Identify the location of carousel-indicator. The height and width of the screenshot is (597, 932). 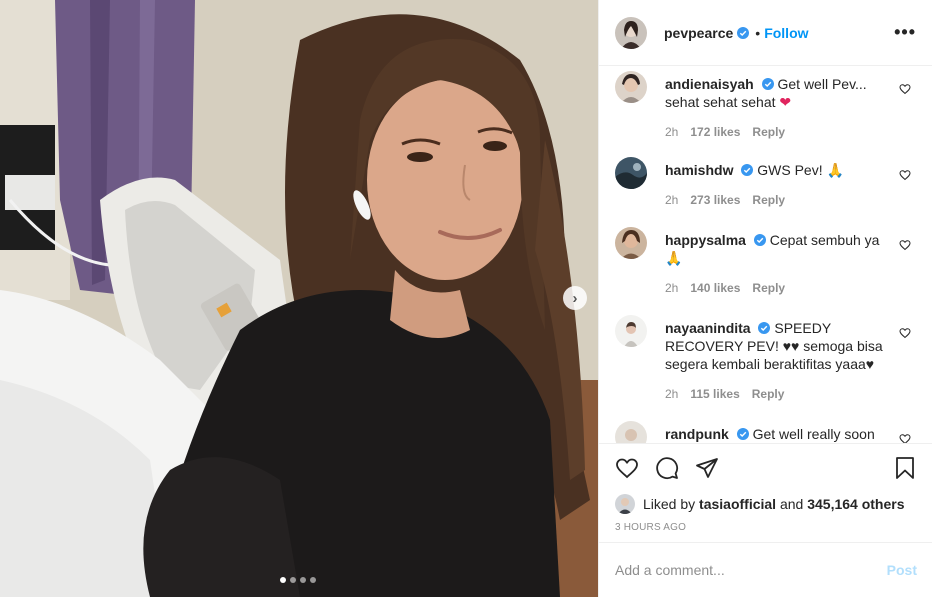
(298, 580).